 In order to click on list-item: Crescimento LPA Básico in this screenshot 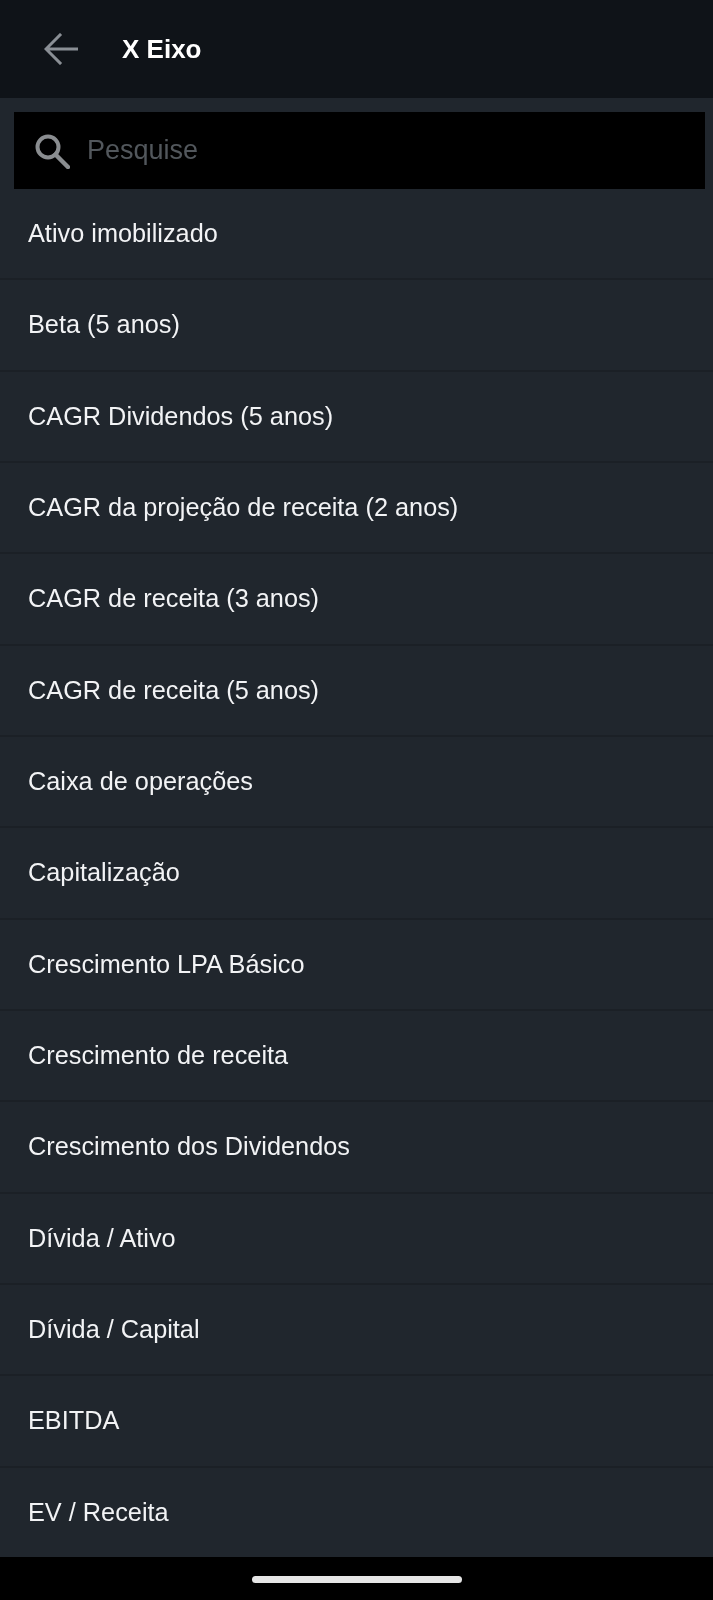, I will do `click(356, 965)`.